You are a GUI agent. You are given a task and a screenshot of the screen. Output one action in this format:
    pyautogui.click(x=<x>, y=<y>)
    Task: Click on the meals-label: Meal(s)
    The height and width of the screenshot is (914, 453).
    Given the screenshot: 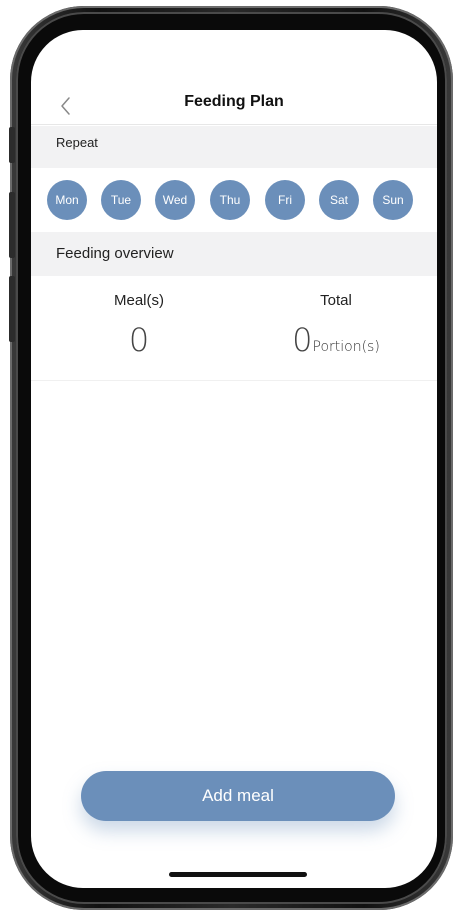 What is the action you would take?
    pyautogui.click(x=138, y=300)
    